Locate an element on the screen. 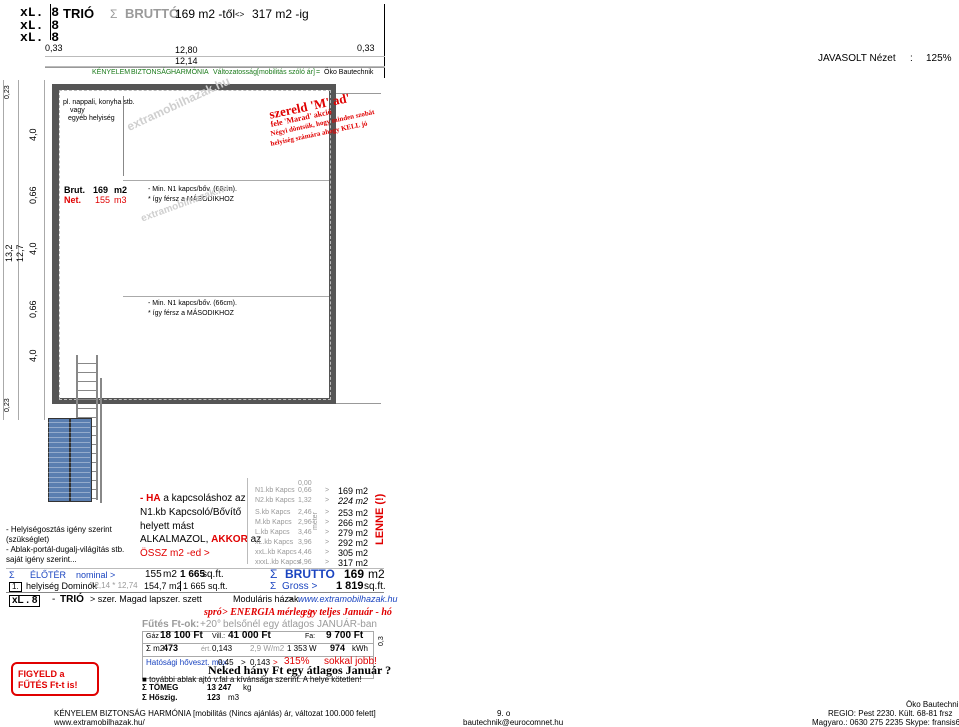  footer-site-link: www.extramobilhazak.hu is located at coordinates (348, 599).